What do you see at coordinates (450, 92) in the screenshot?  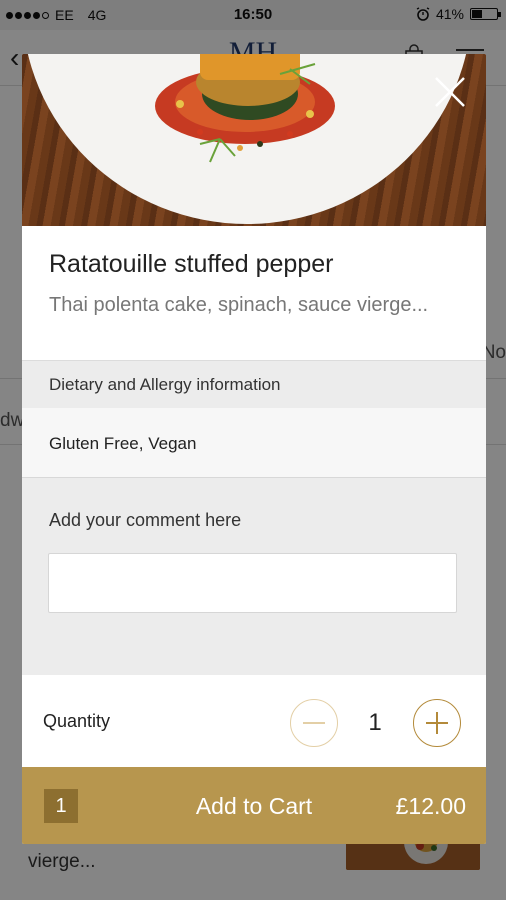 I see `close-icon` at bounding box center [450, 92].